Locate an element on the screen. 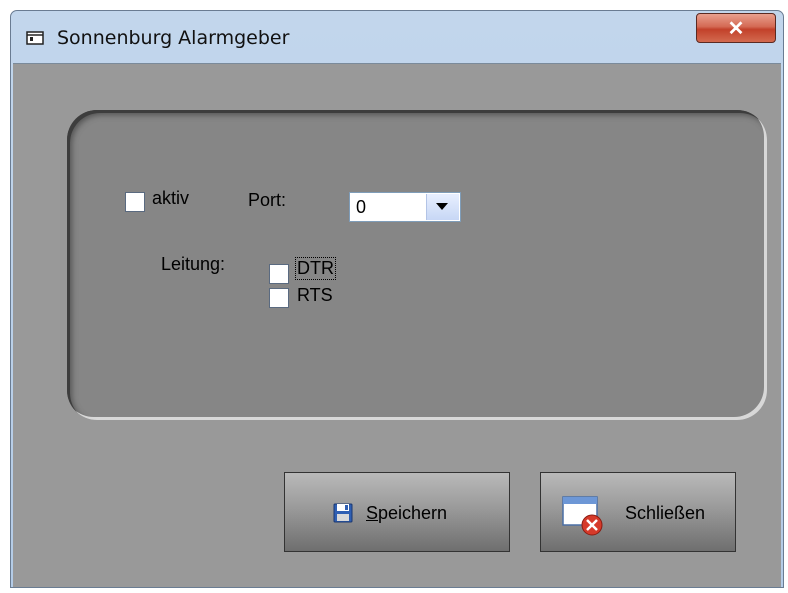 The image size is (788, 593). save-button: Speichern is located at coordinates (397, 512).